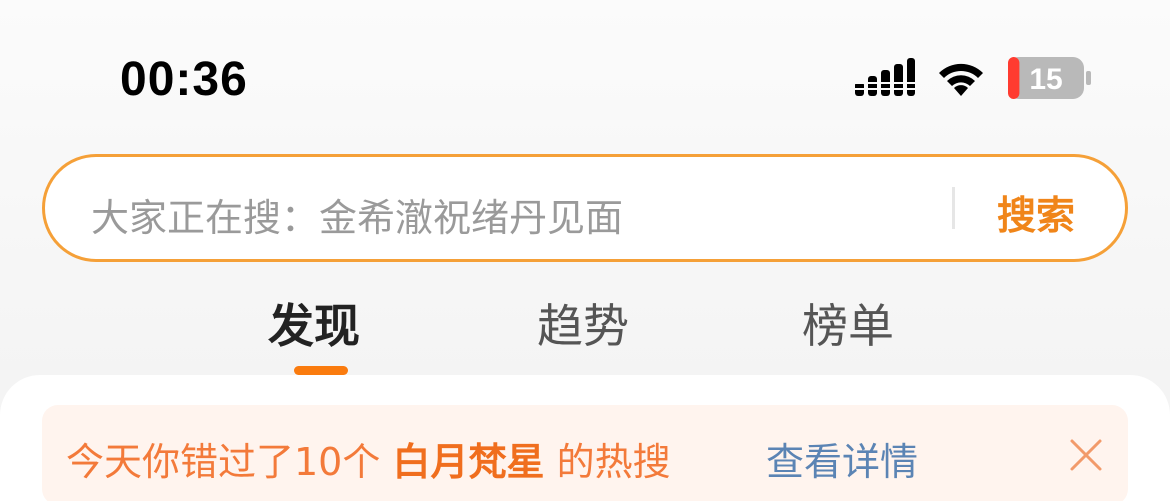 Image resolution: width=1170 pixels, height=501 pixels. What do you see at coordinates (842, 458) in the screenshot?
I see `view-details-link: 查看详情` at bounding box center [842, 458].